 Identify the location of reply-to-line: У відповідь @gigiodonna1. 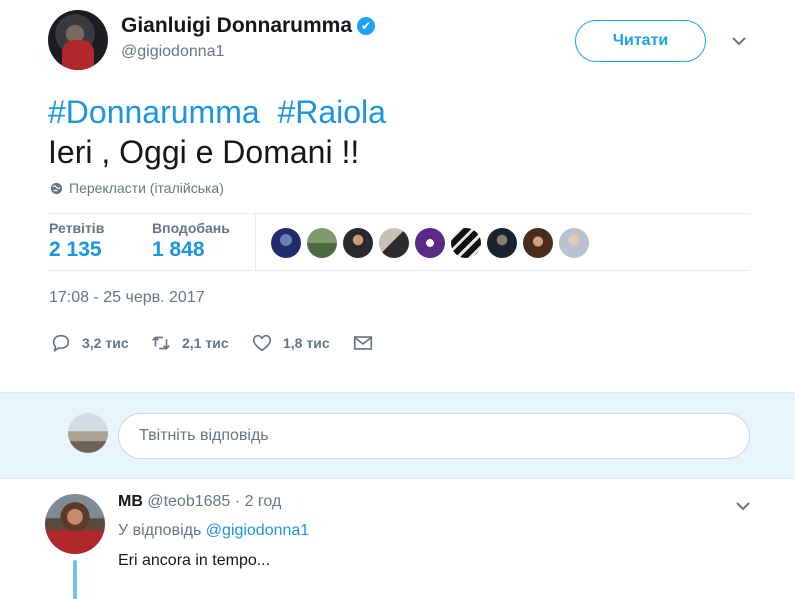
(213, 531).